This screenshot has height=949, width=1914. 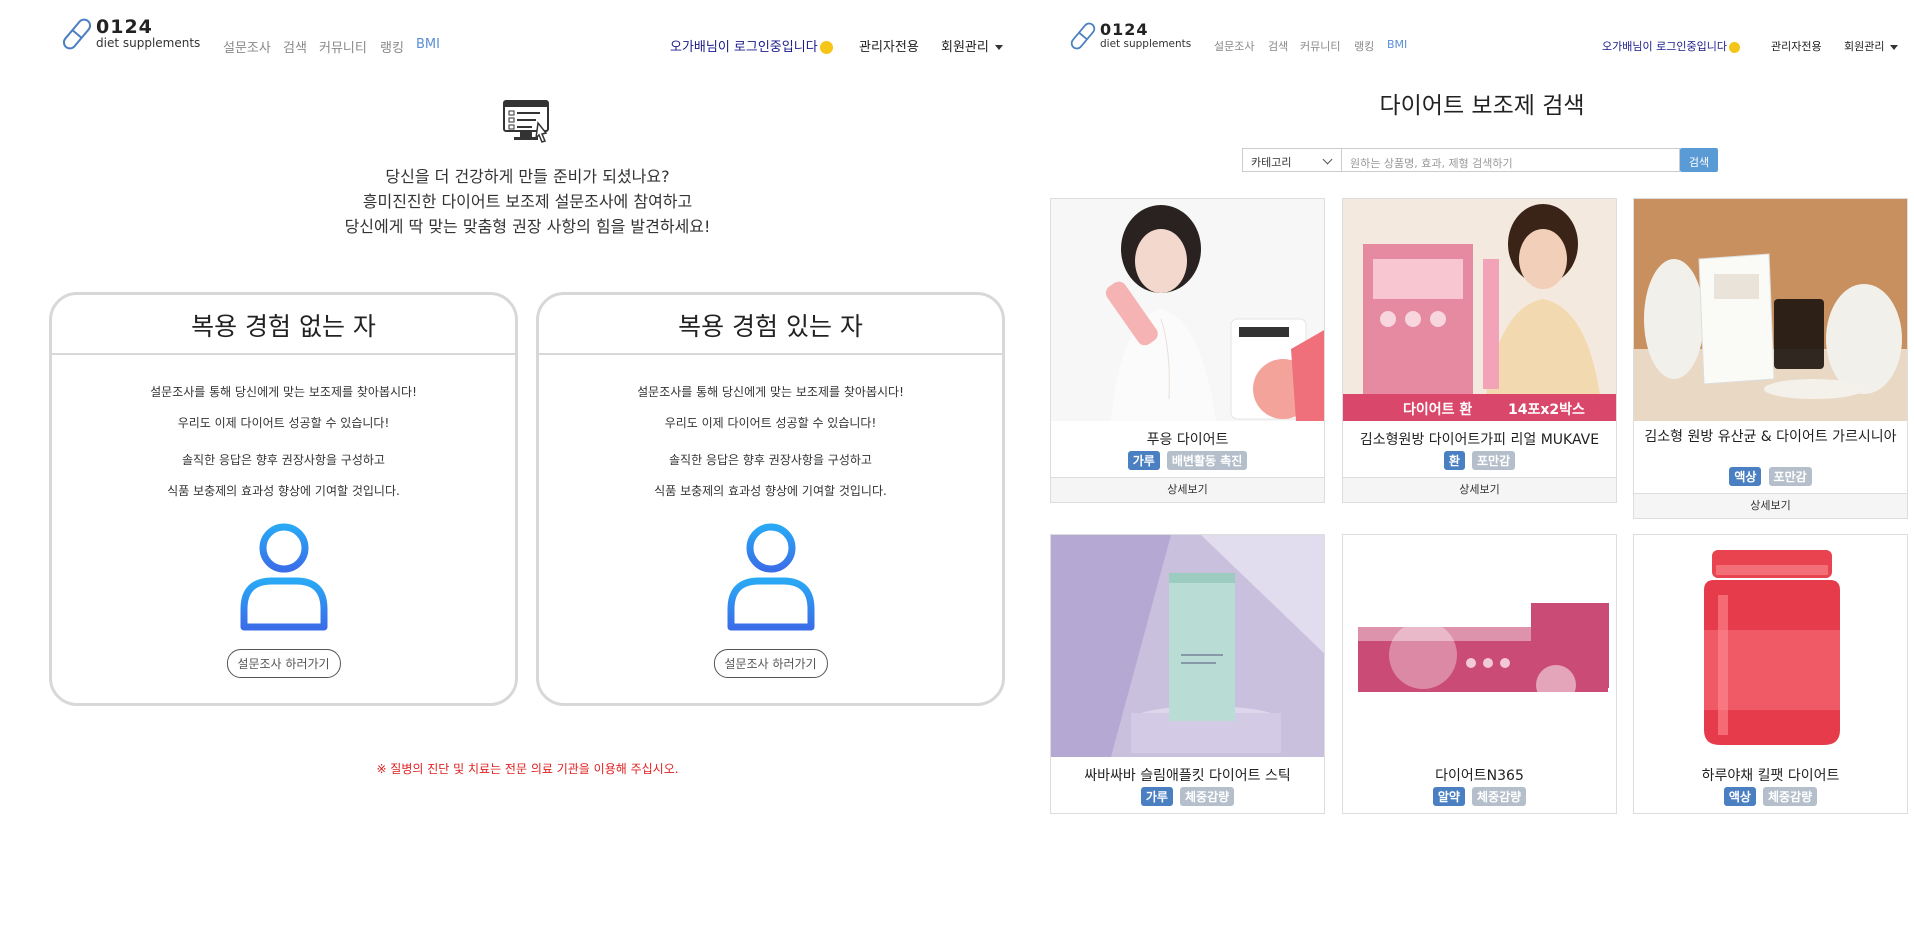 What do you see at coordinates (526, 121) in the screenshot?
I see `survey-computer-icon` at bounding box center [526, 121].